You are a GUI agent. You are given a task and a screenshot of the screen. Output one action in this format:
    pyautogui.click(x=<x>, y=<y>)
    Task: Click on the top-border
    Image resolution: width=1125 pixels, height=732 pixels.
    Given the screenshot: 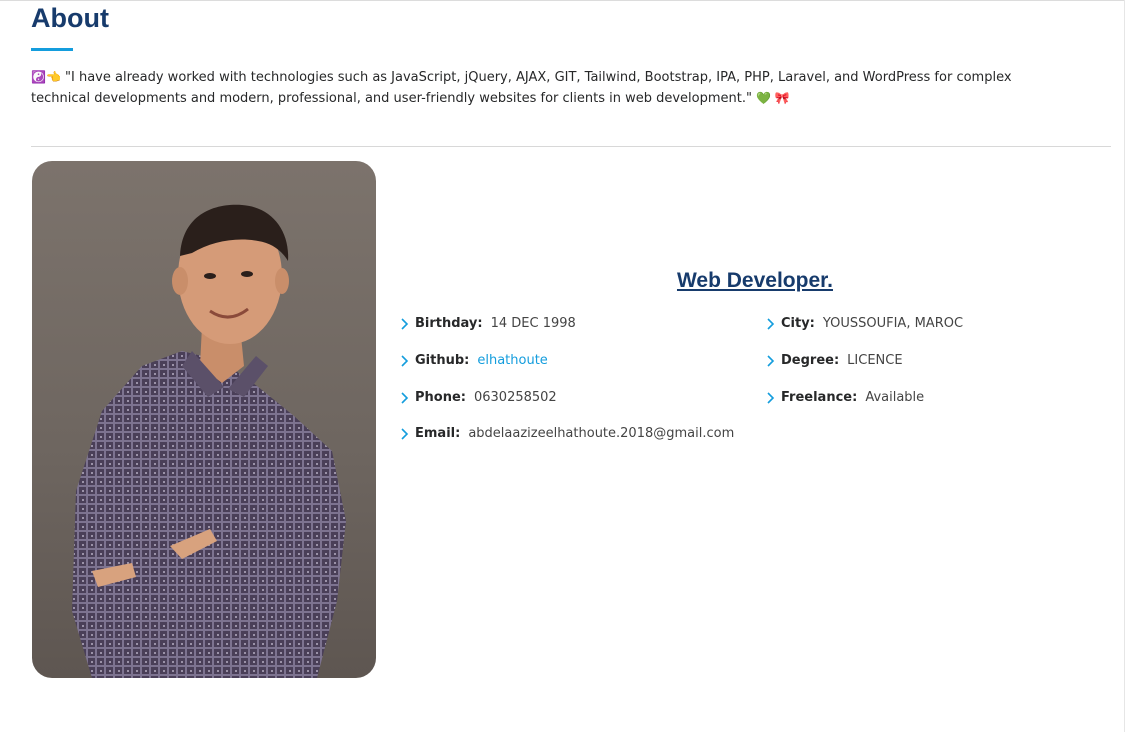 What is the action you would take?
    pyautogui.click(x=562, y=0)
    